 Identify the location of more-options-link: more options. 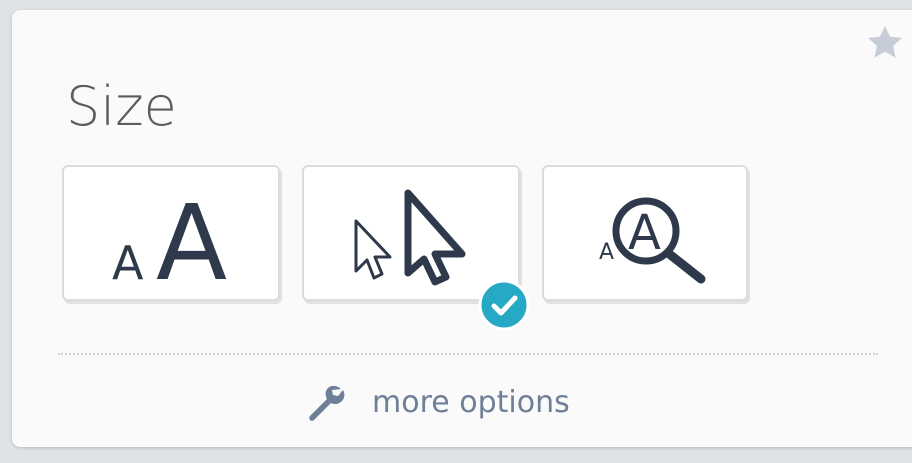
(437, 402).